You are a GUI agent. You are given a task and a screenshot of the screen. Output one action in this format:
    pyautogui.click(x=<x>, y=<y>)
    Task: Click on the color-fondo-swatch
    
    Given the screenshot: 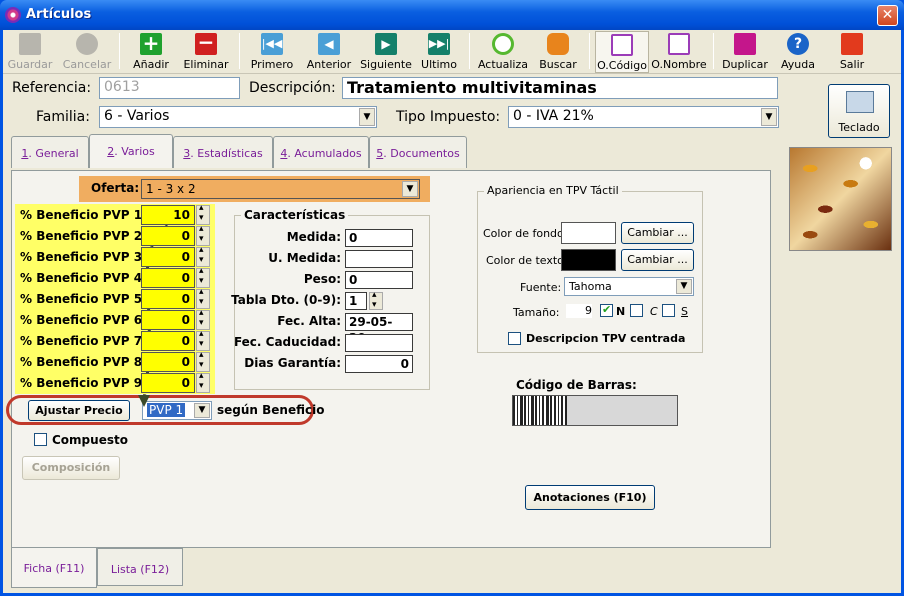 What is the action you would take?
    pyautogui.click(x=588, y=233)
    